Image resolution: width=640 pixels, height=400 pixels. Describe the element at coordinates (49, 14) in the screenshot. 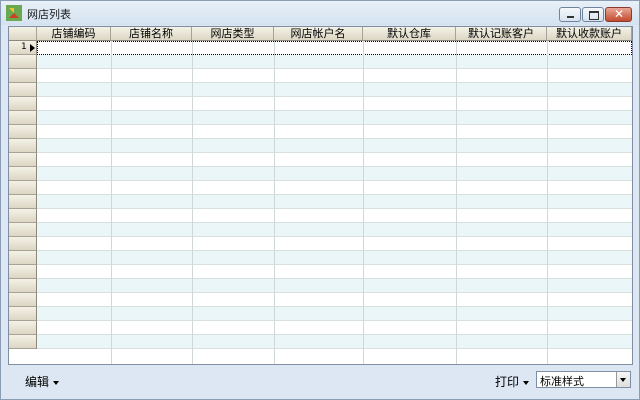

I see `window-title: 网店列表` at that location.